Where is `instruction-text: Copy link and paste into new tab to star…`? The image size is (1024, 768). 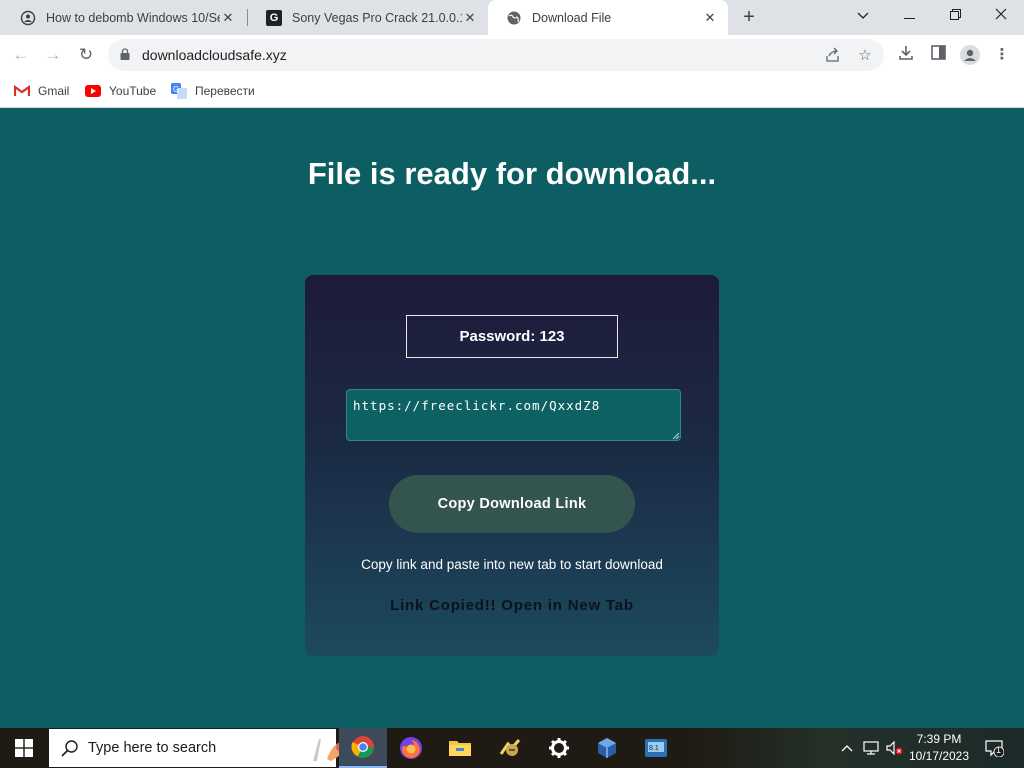
instruction-text: Copy link and paste into new tab to star… is located at coordinates (512, 564).